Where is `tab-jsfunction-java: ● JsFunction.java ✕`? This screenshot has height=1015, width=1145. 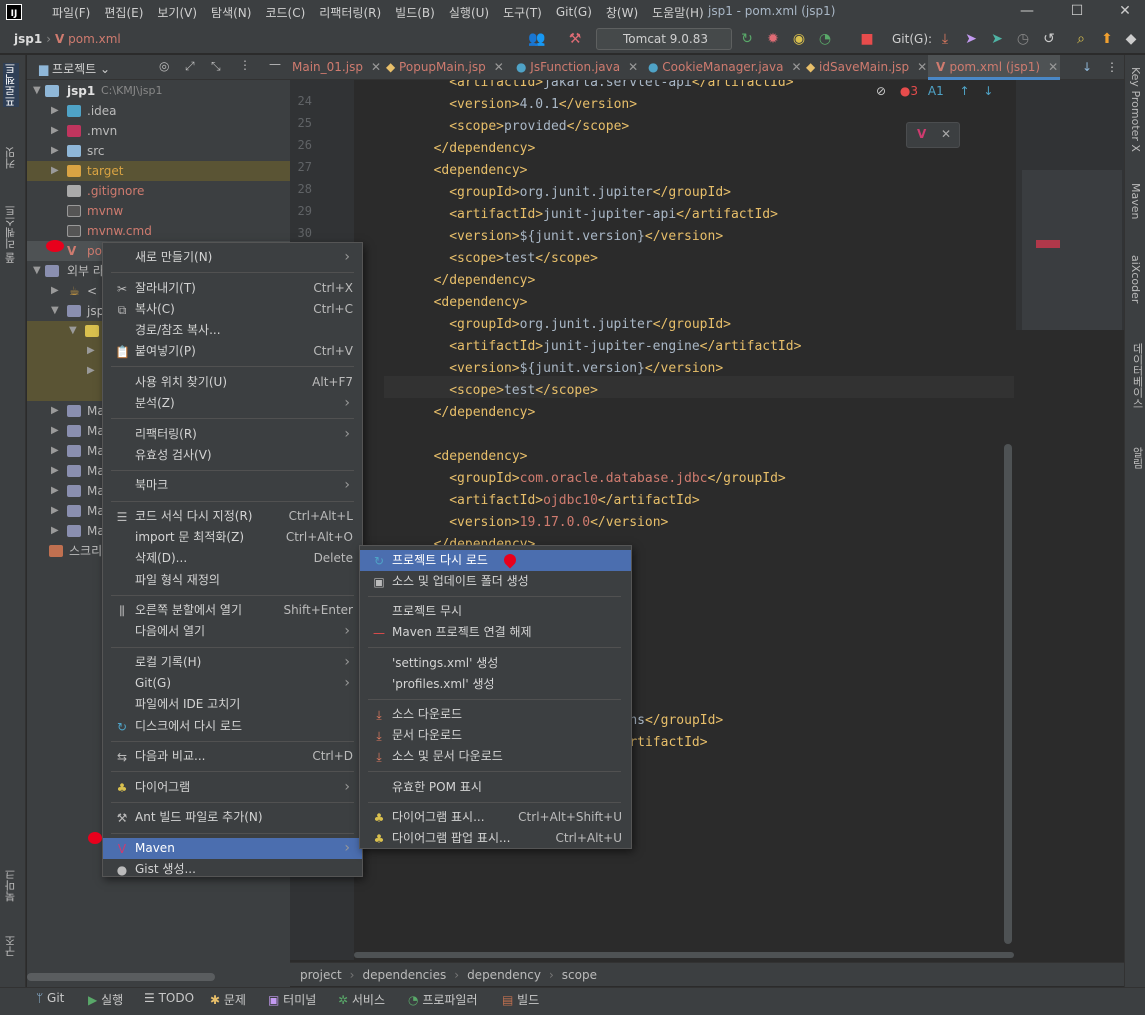 tab-jsfunction-java: ● JsFunction.java ✕ is located at coordinates (577, 67).